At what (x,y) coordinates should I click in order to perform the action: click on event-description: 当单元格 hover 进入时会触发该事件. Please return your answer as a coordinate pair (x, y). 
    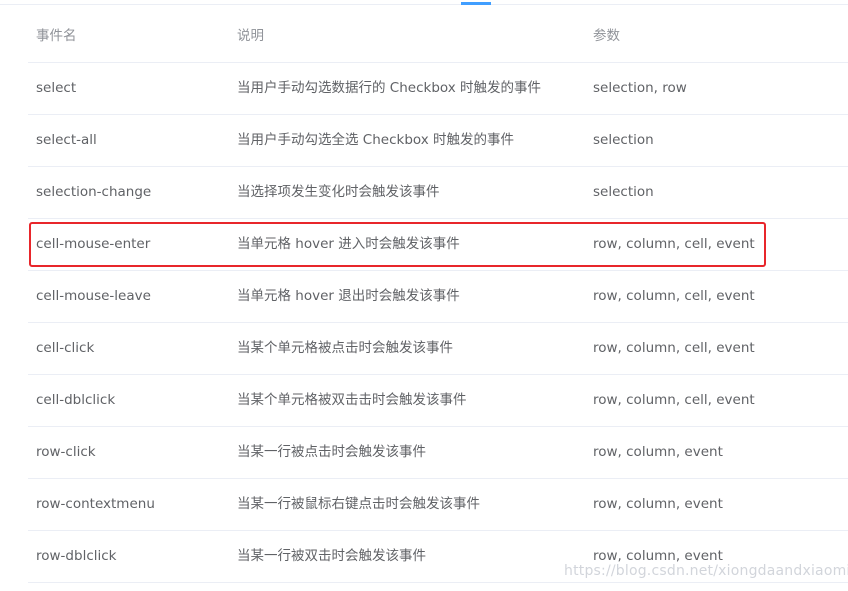
    Looking at the image, I should click on (348, 244).